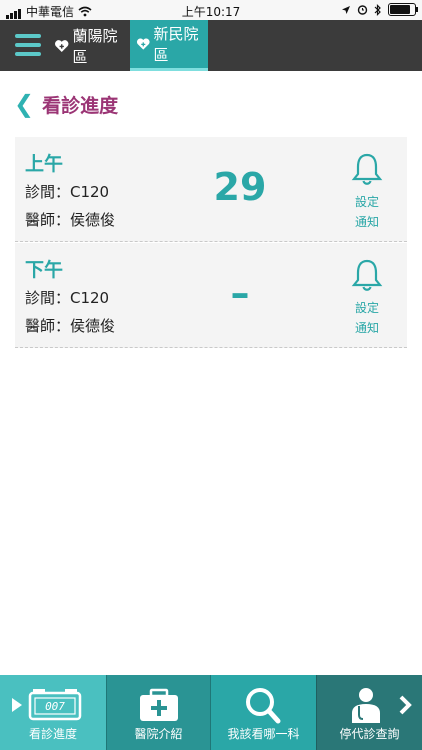  I want to click on bluetooth-icon, so click(377, 9).